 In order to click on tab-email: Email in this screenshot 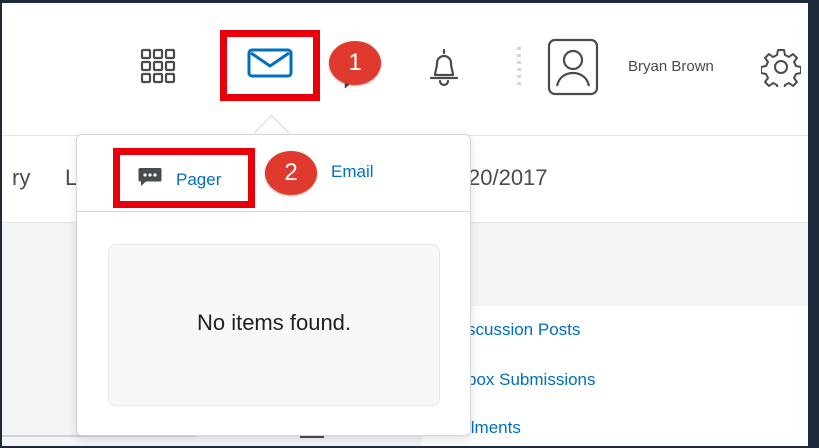, I will do `click(352, 172)`.